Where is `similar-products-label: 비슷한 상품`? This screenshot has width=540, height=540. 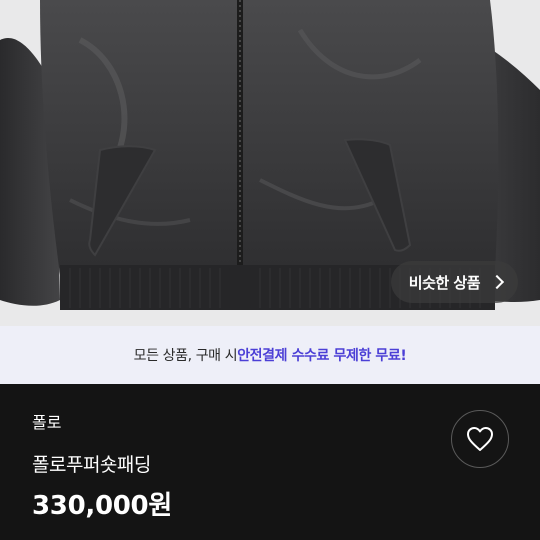
similar-products-label: 비슷한 상품 is located at coordinates (444, 282).